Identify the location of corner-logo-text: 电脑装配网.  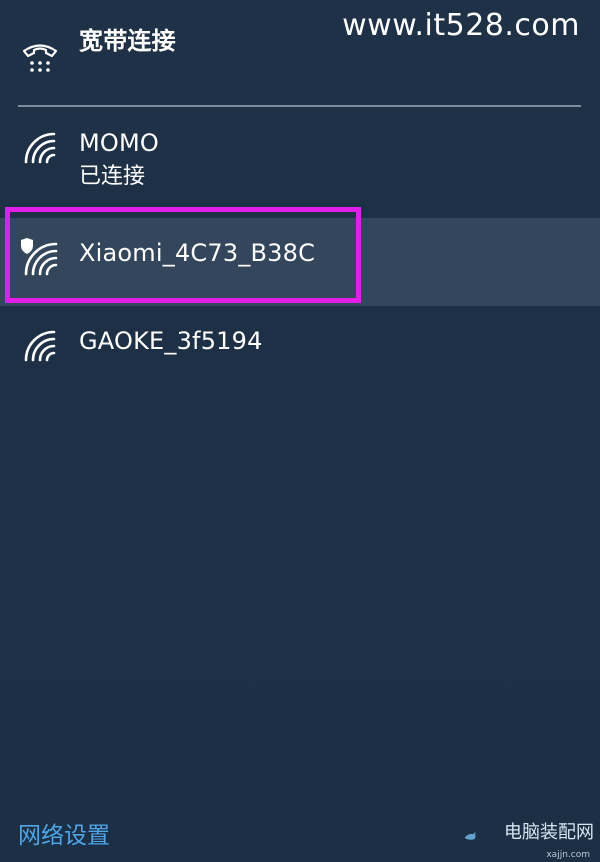
(549, 832).